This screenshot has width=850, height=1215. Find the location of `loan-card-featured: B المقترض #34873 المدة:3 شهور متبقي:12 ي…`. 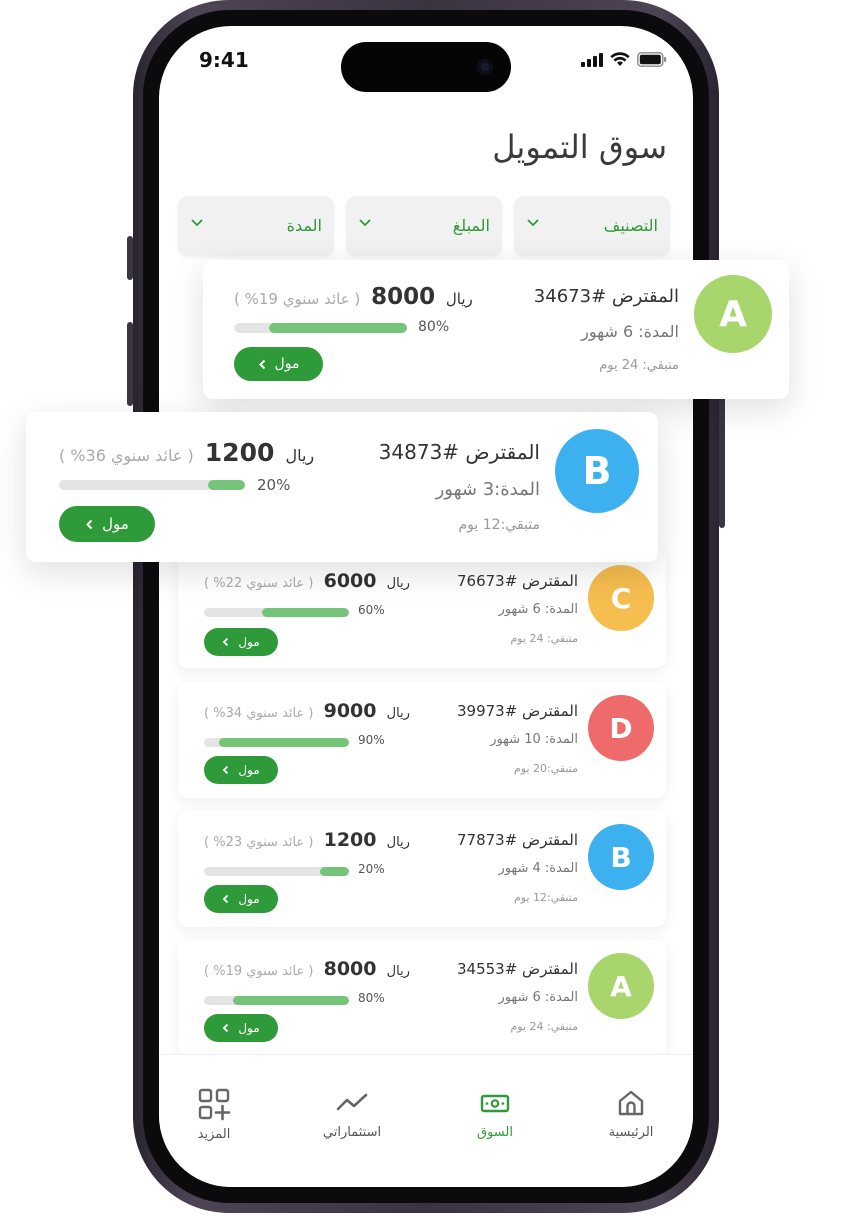

loan-card-featured: B المقترض #34873 المدة:3 شهور متبقي:12 ي… is located at coordinates (342, 487).